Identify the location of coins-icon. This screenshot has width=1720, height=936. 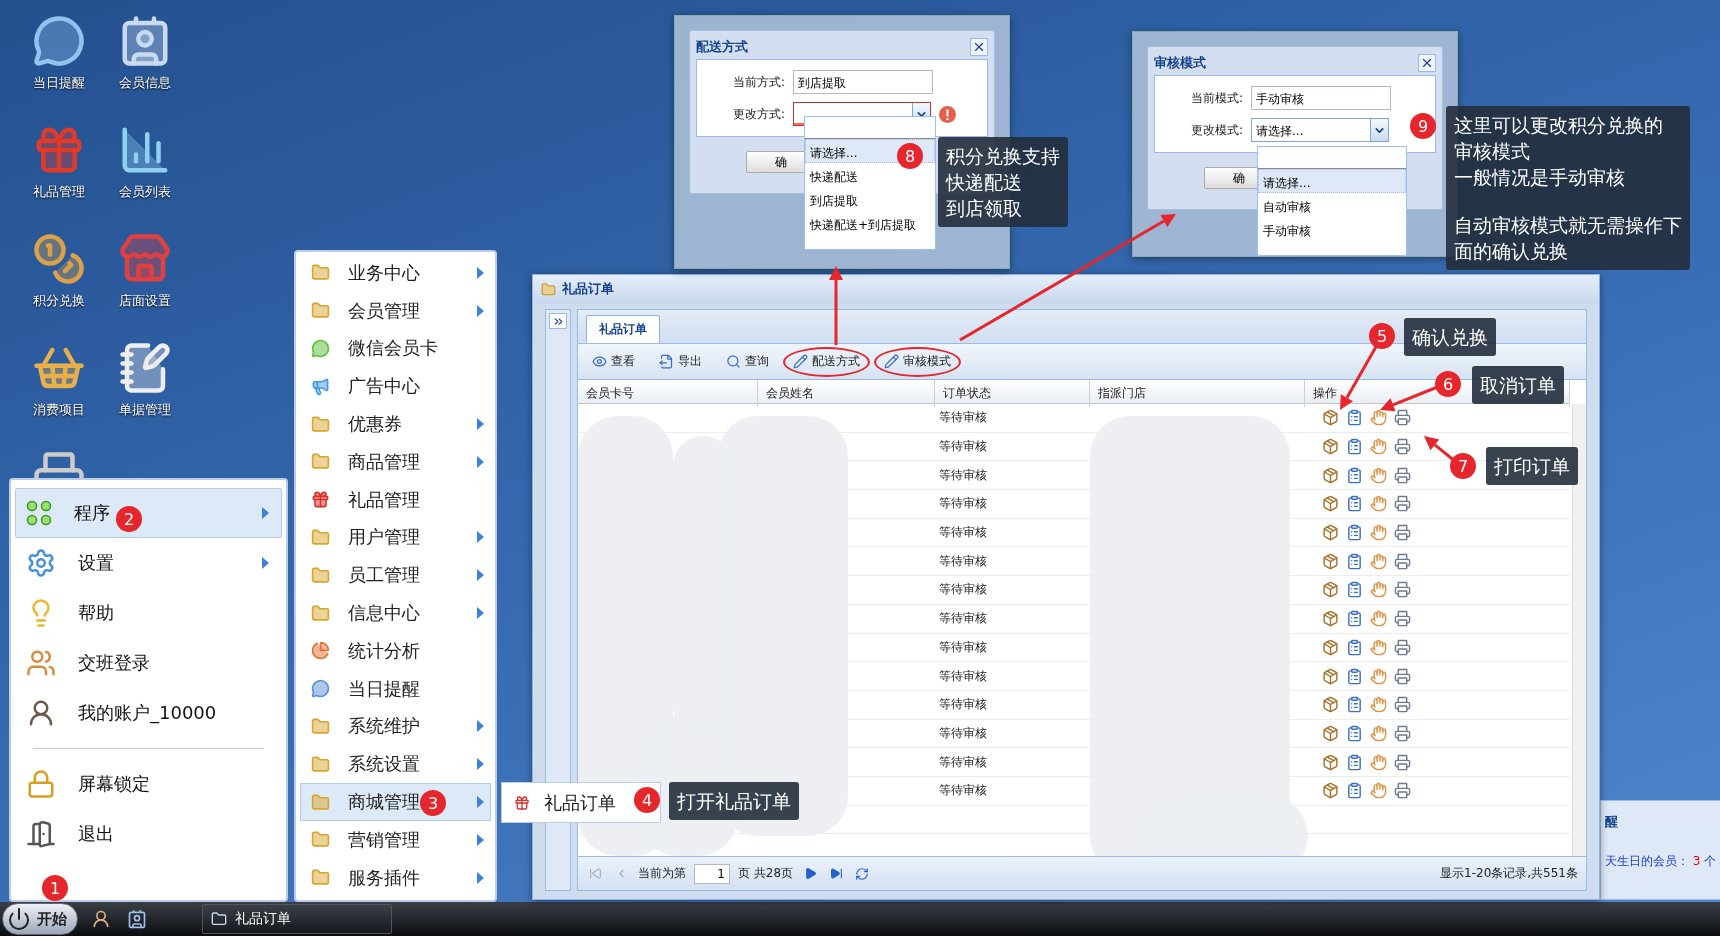
(59, 259).